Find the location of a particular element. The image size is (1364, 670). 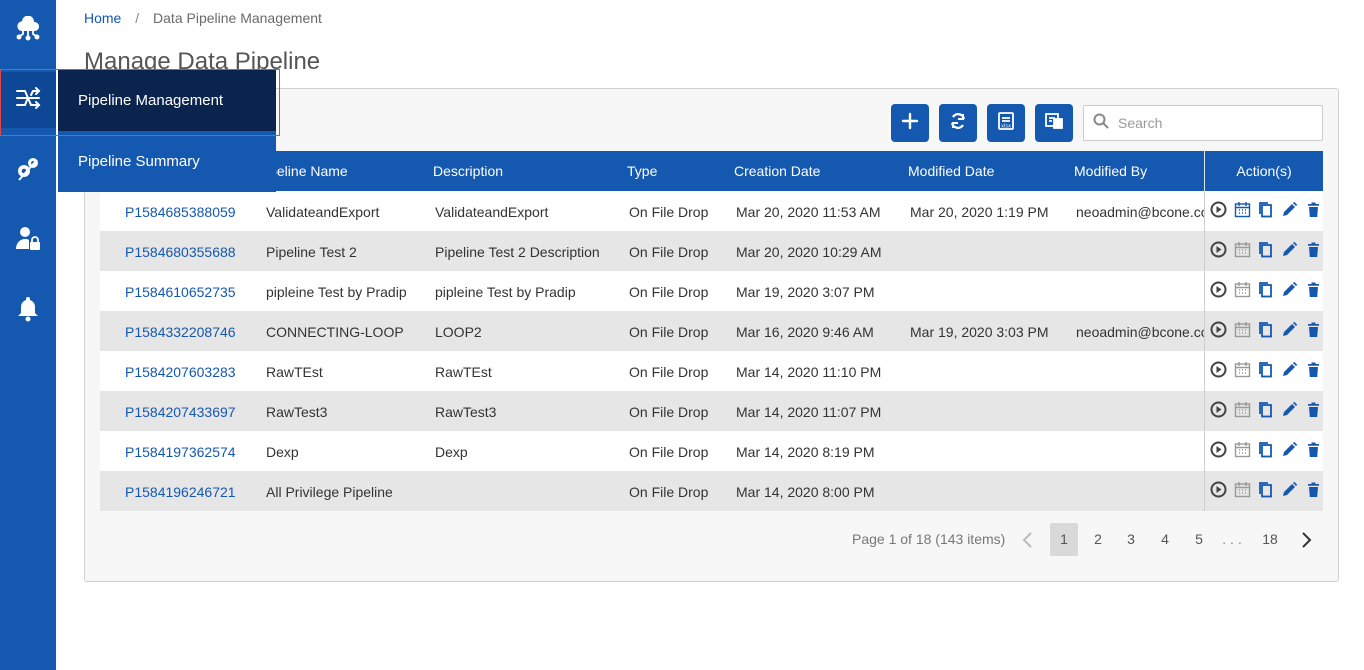

pagination-page-1: 1 is located at coordinates (1064, 539).